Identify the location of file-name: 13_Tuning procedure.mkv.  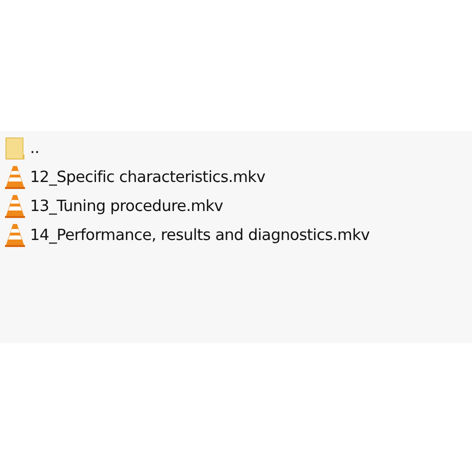
(127, 205).